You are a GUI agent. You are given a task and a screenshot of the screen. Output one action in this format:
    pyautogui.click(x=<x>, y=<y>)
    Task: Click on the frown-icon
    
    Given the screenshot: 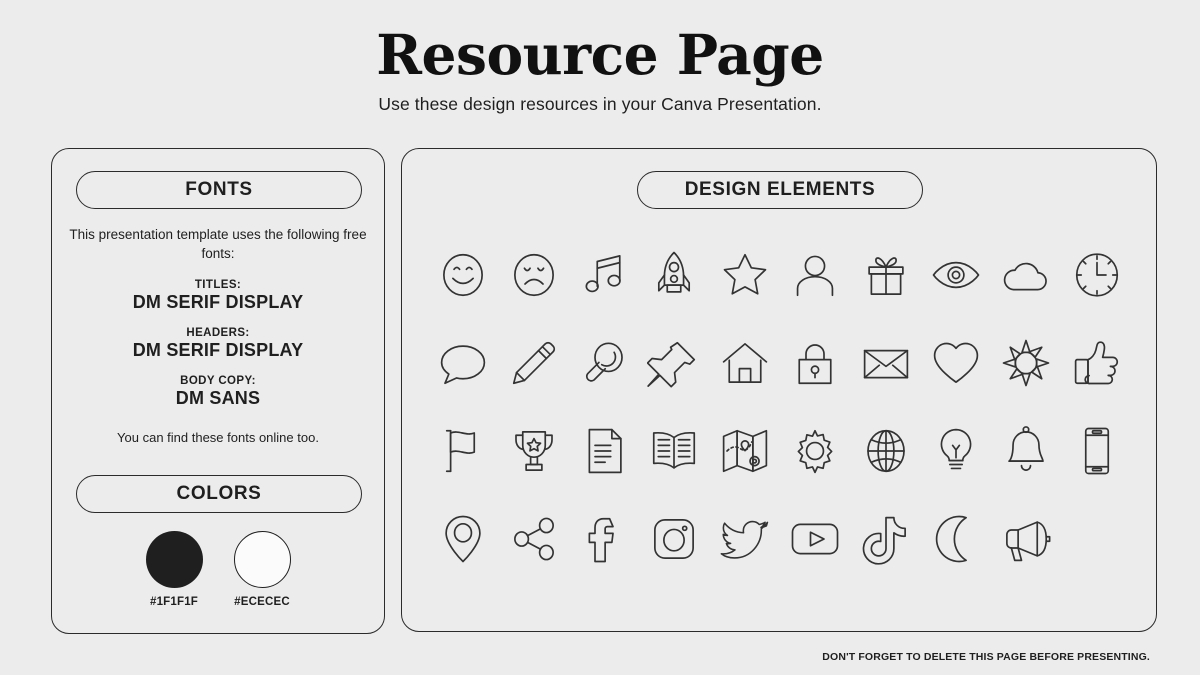 What is the action you would take?
    pyautogui.click(x=534, y=275)
    